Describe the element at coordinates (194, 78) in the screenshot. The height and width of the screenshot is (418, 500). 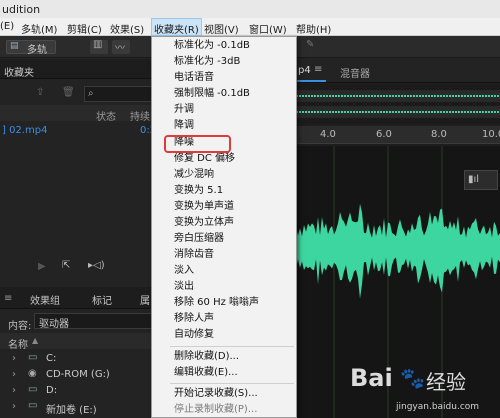
I see `menu-item-telephone-voice: 电话语音` at that location.